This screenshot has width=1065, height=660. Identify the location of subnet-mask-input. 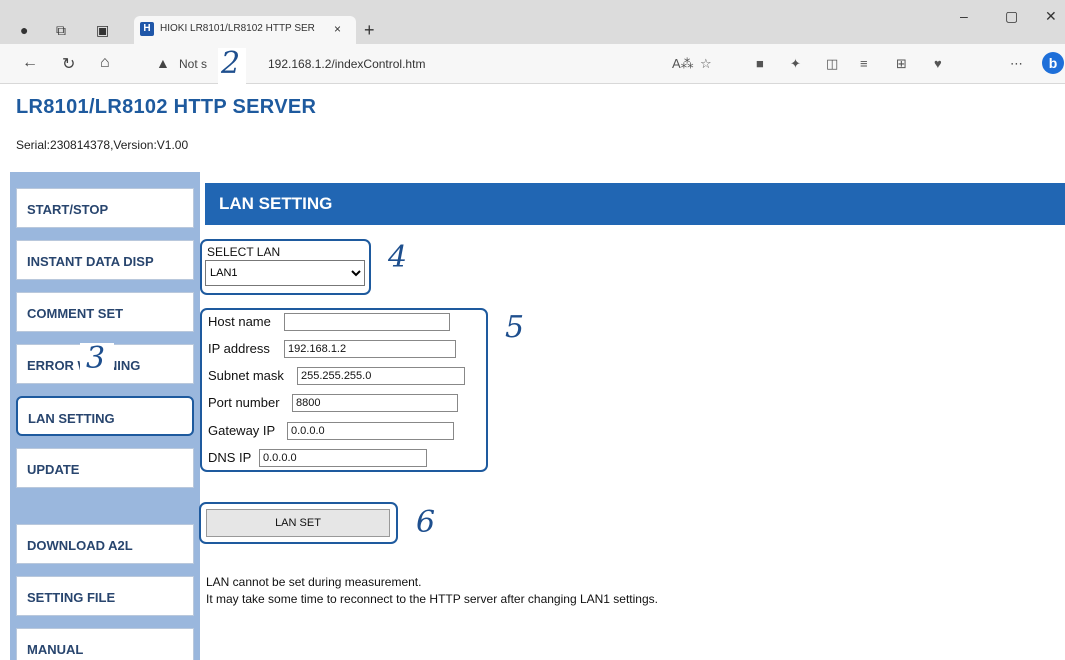
(381, 376).